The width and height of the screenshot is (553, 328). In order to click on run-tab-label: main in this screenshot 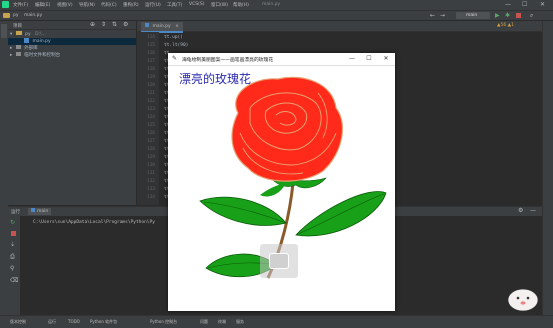, I will do `click(43, 211)`.